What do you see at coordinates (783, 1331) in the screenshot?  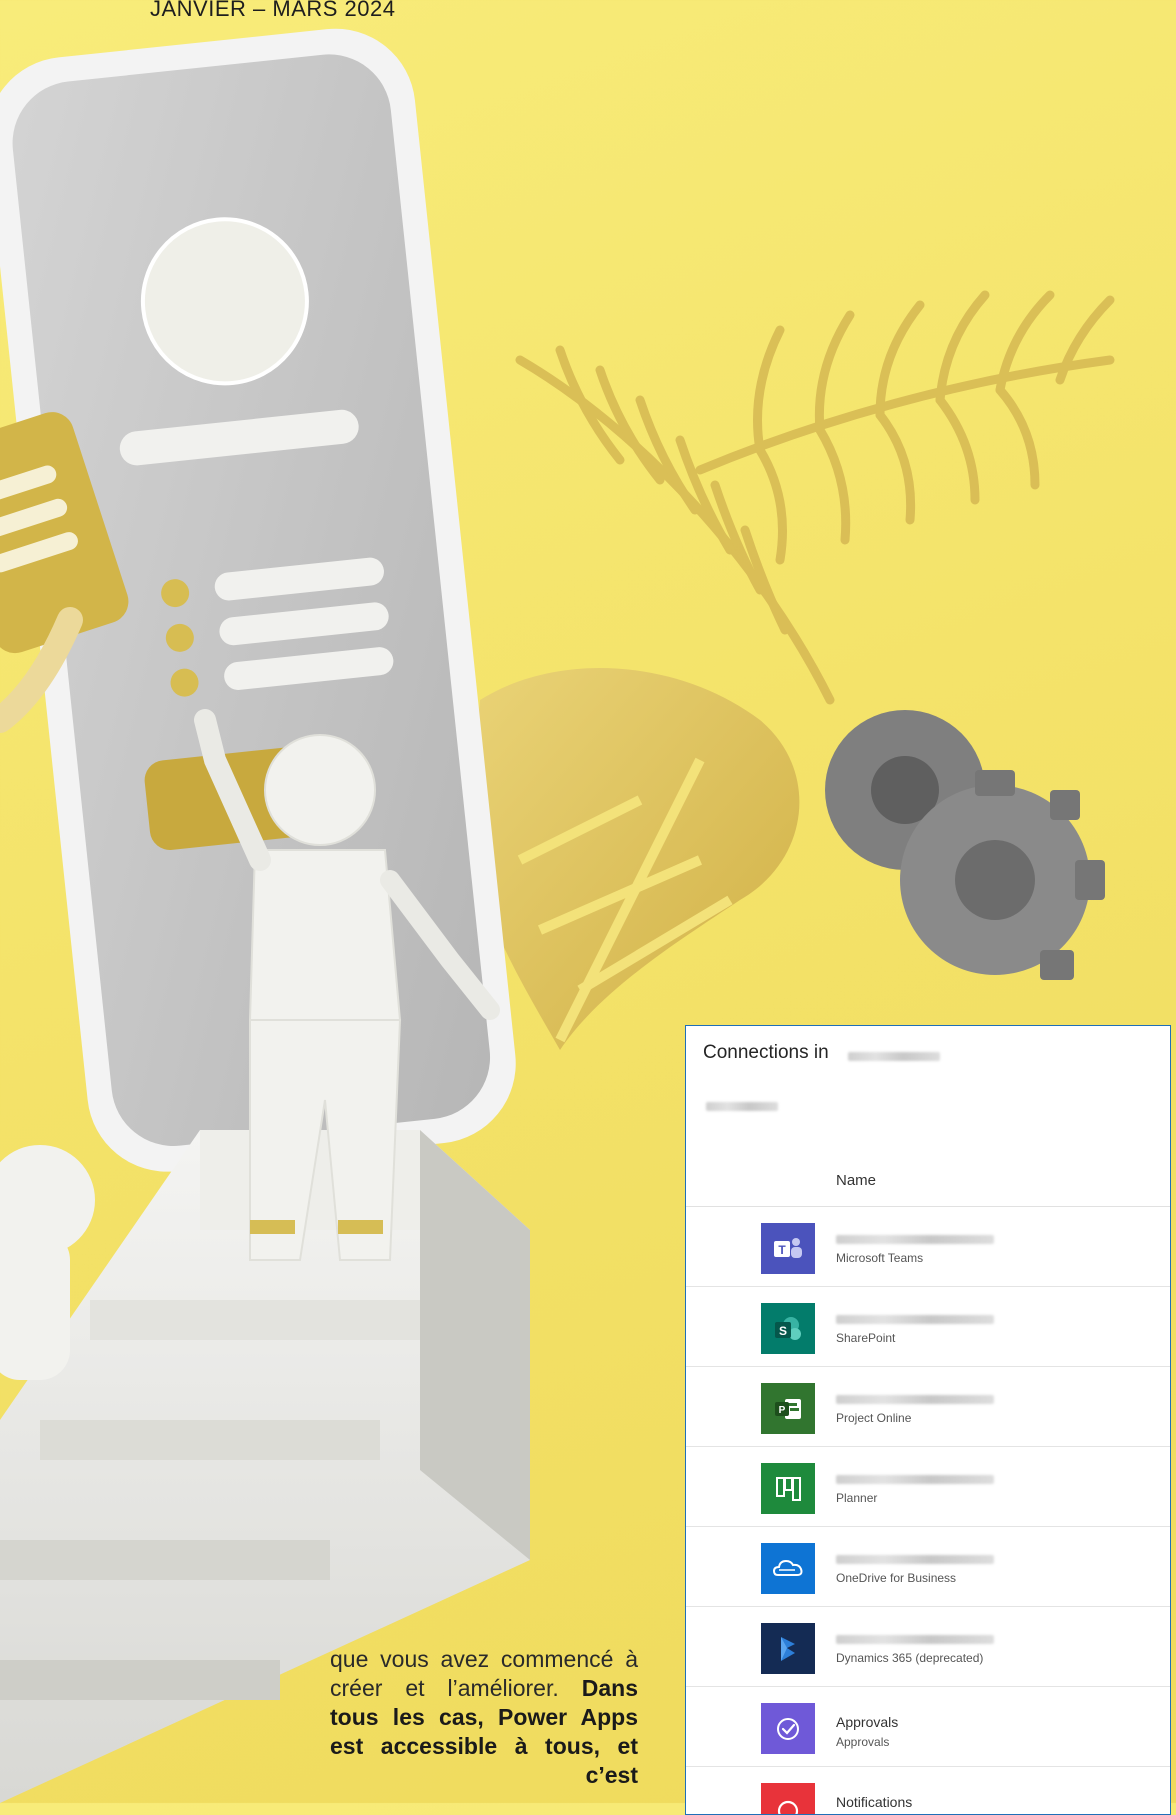 I see `svg-text: S` at bounding box center [783, 1331].